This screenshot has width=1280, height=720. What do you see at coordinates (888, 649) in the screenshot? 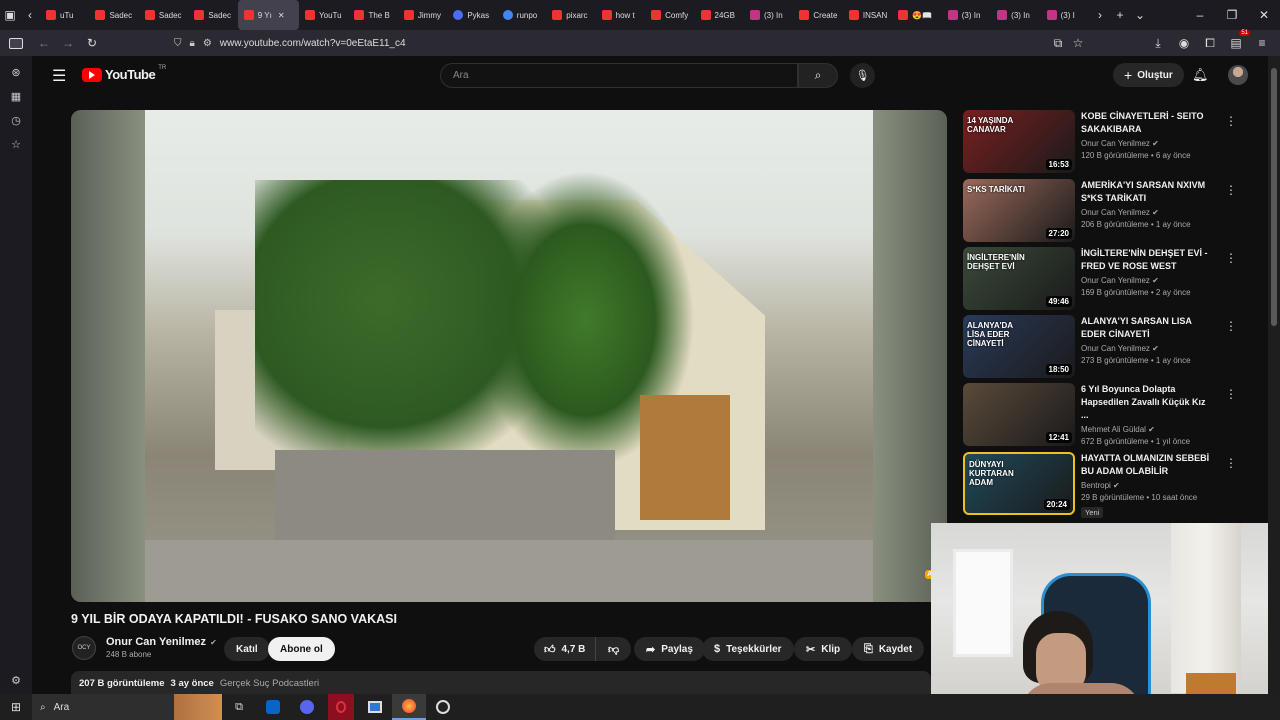
I see `save-button: ⎘ Kaydet` at bounding box center [888, 649].